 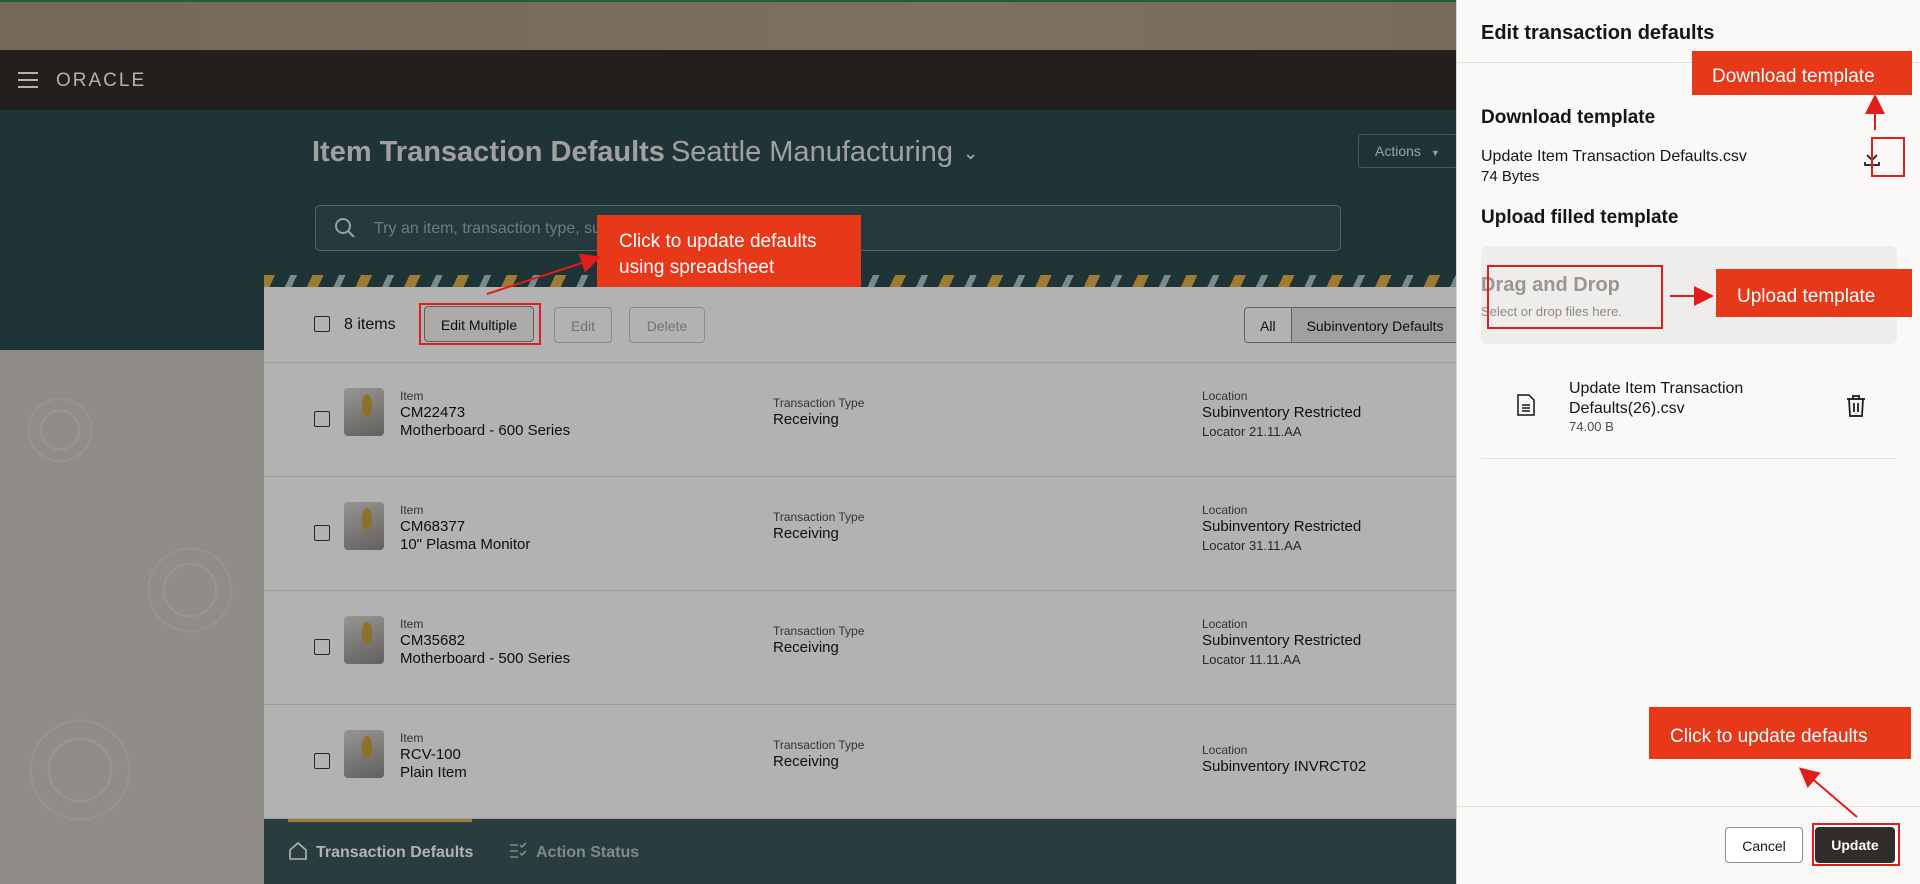 What do you see at coordinates (718, 241) in the screenshot?
I see `callout-line-1: Click to update defaults` at bounding box center [718, 241].